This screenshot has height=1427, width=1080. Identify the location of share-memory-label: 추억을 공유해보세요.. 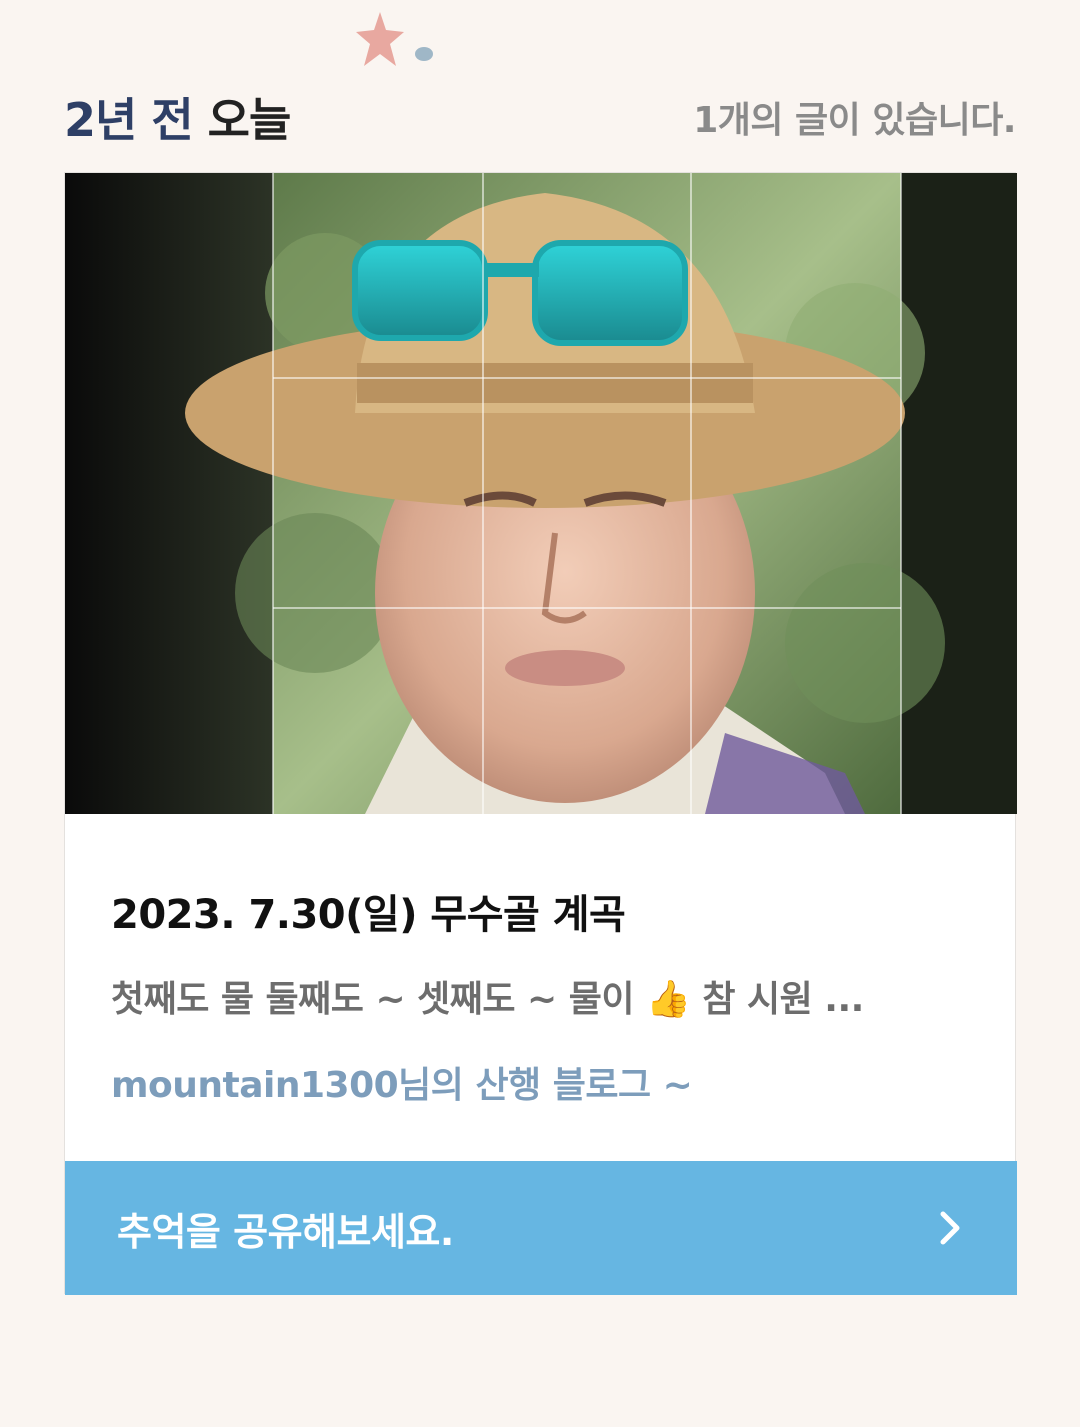
(285, 1231).